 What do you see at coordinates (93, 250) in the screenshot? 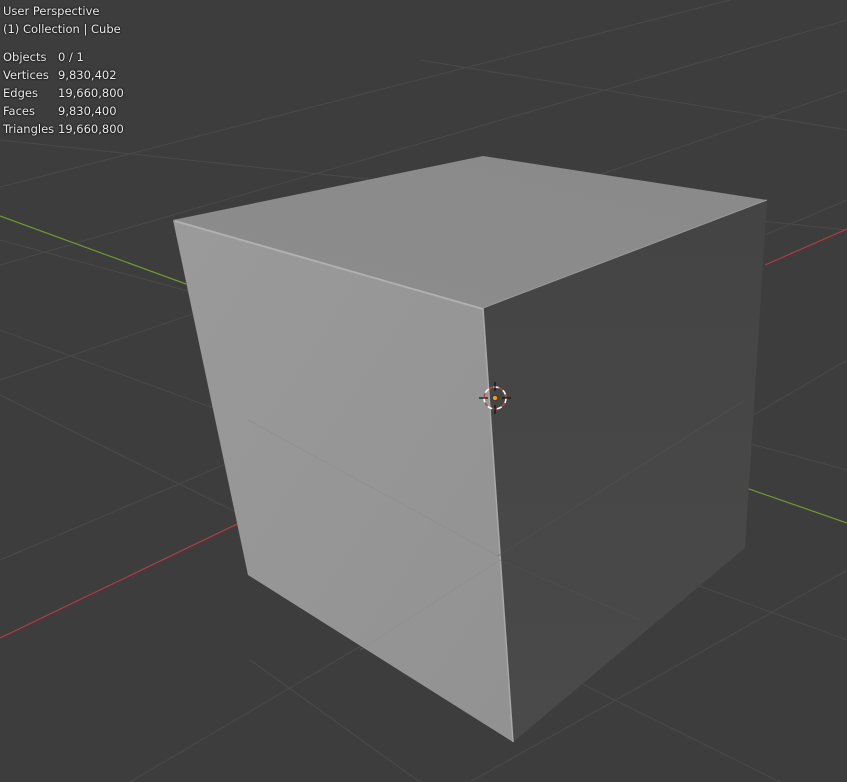
I see `y-axis-line` at bounding box center [93, 250].